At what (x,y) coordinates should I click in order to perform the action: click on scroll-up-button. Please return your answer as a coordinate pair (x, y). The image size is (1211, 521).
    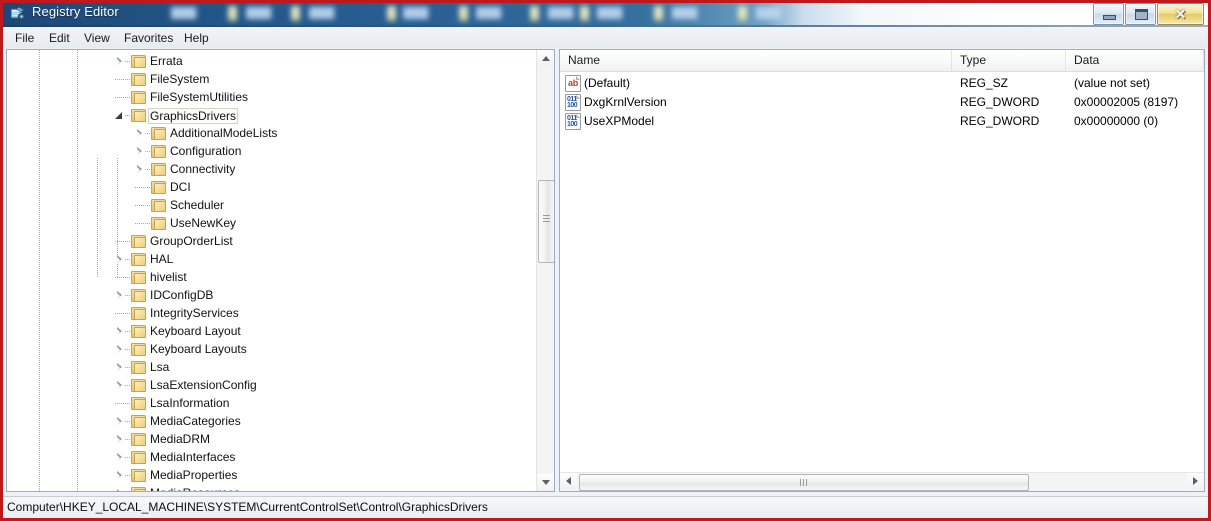
    Looking at the image, I should click on (545, 58).